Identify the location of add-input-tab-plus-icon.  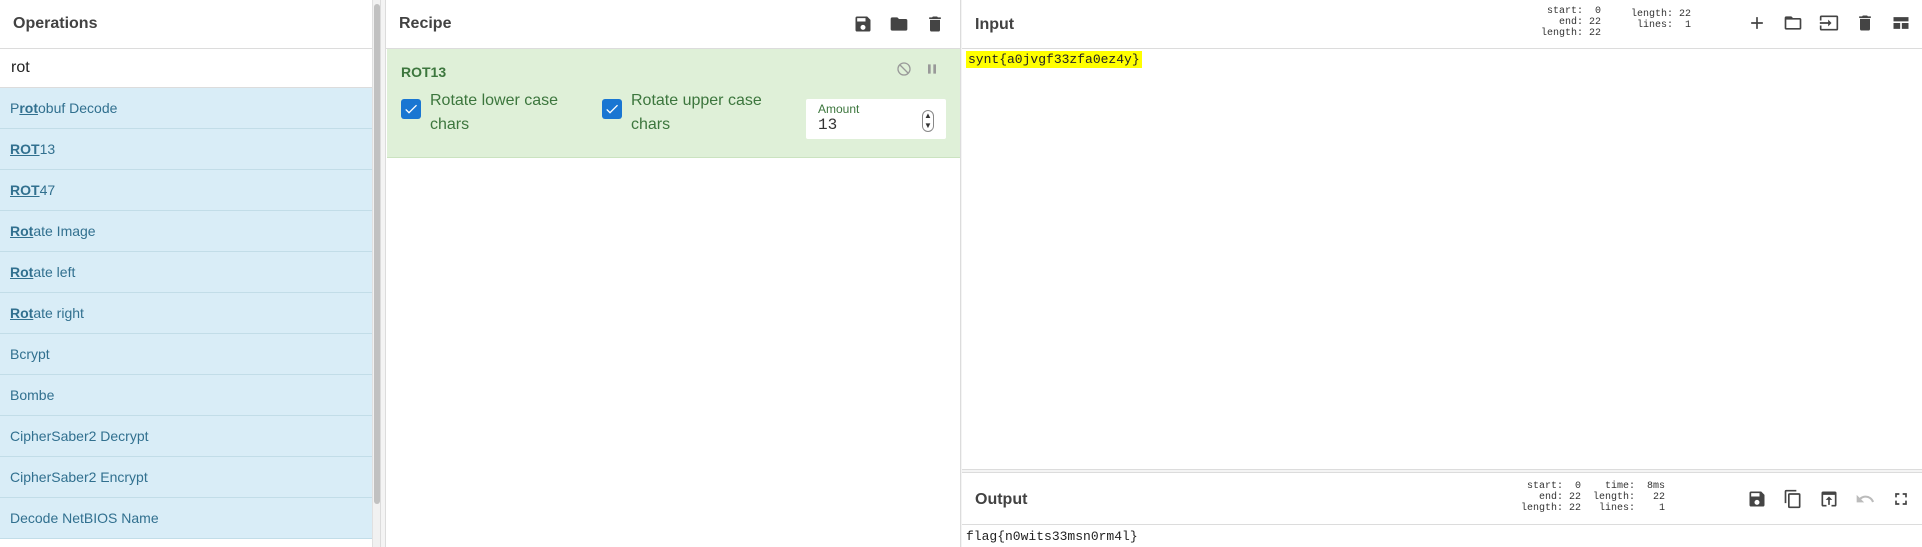
(1757, 23).